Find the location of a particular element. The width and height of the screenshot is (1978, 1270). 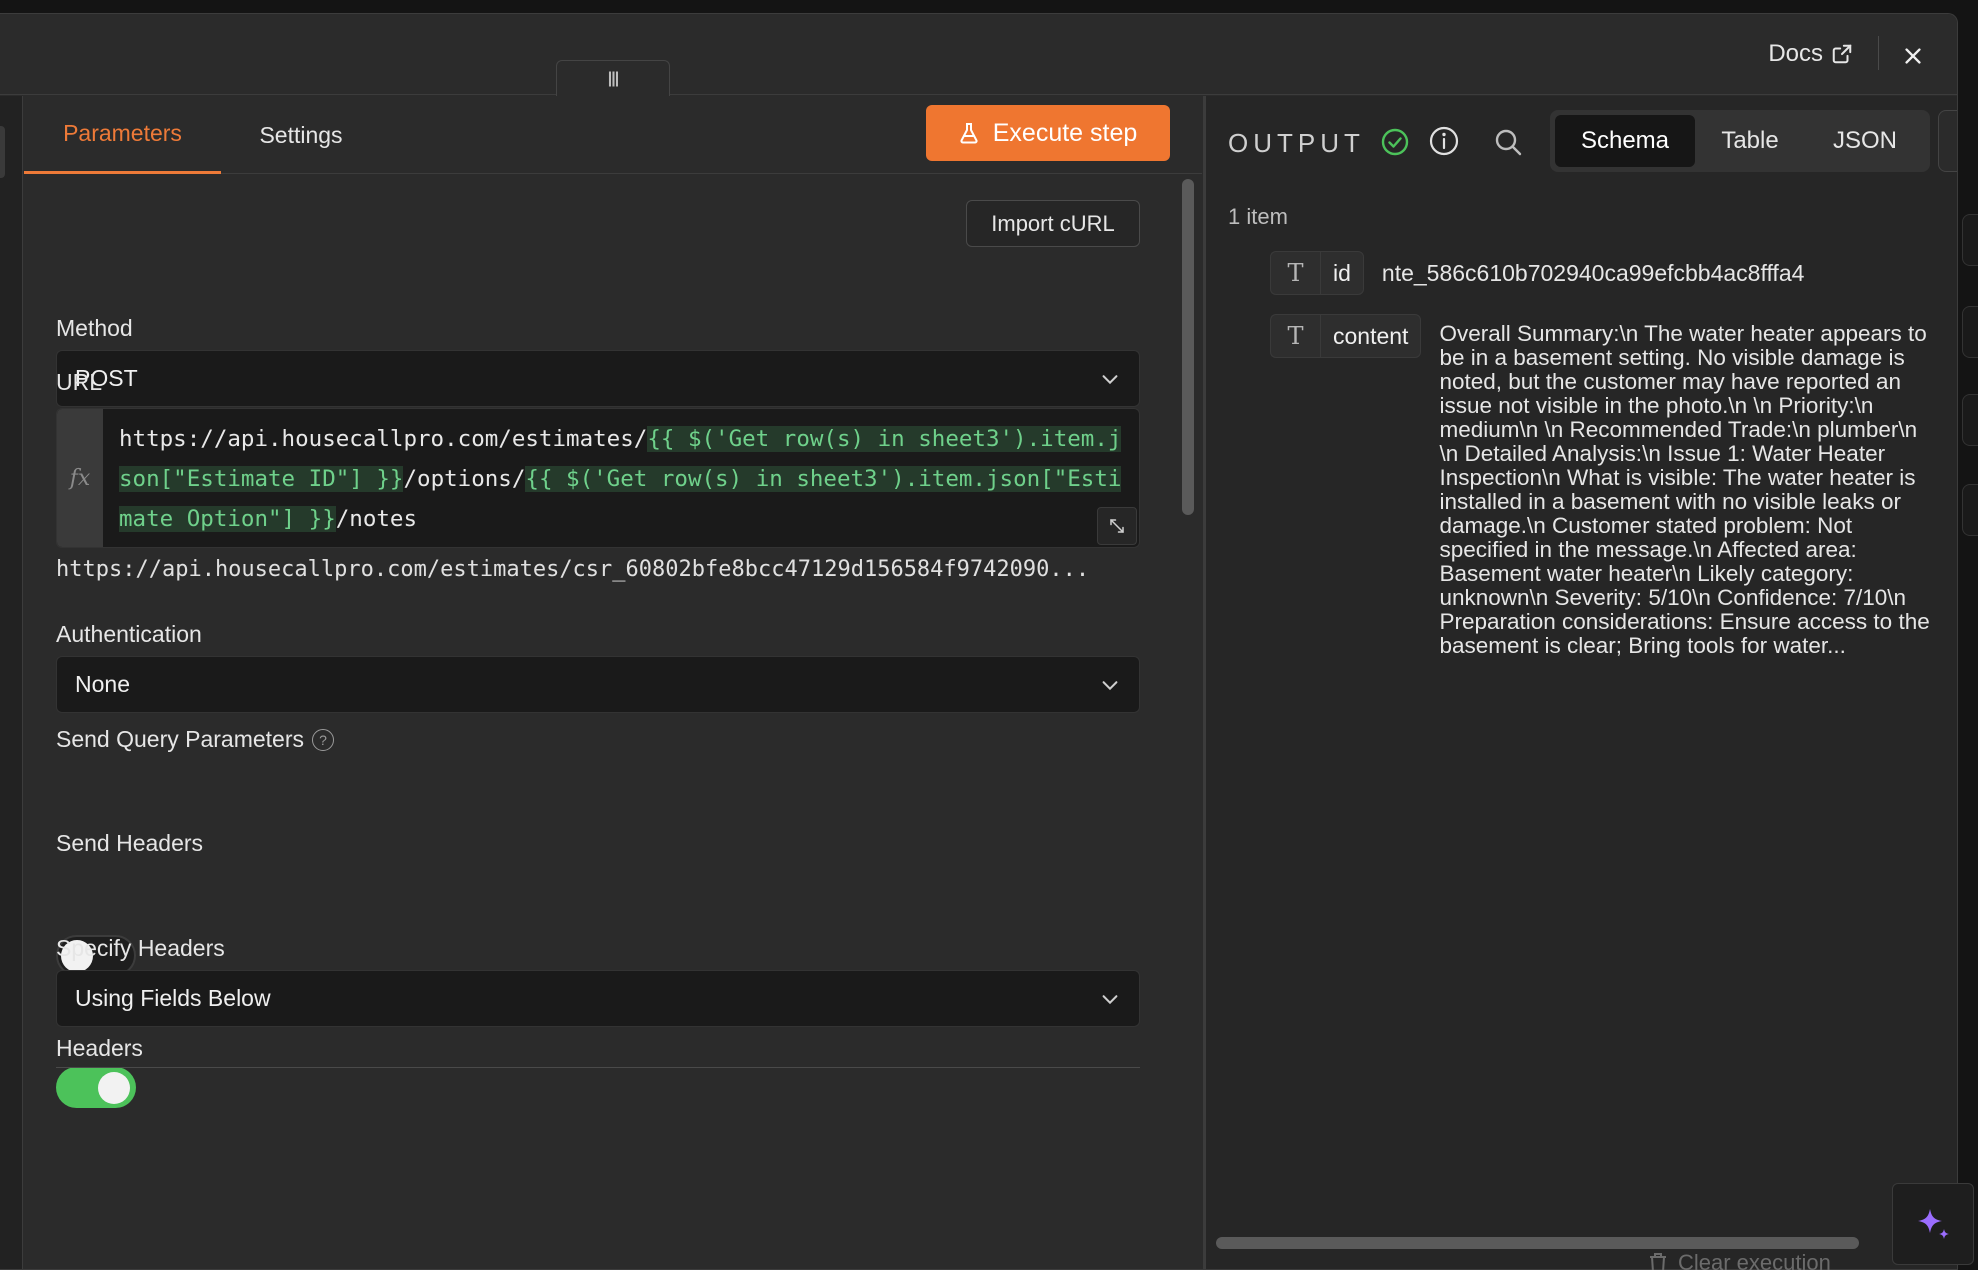

close-button is located at coordinates (1913, 56).